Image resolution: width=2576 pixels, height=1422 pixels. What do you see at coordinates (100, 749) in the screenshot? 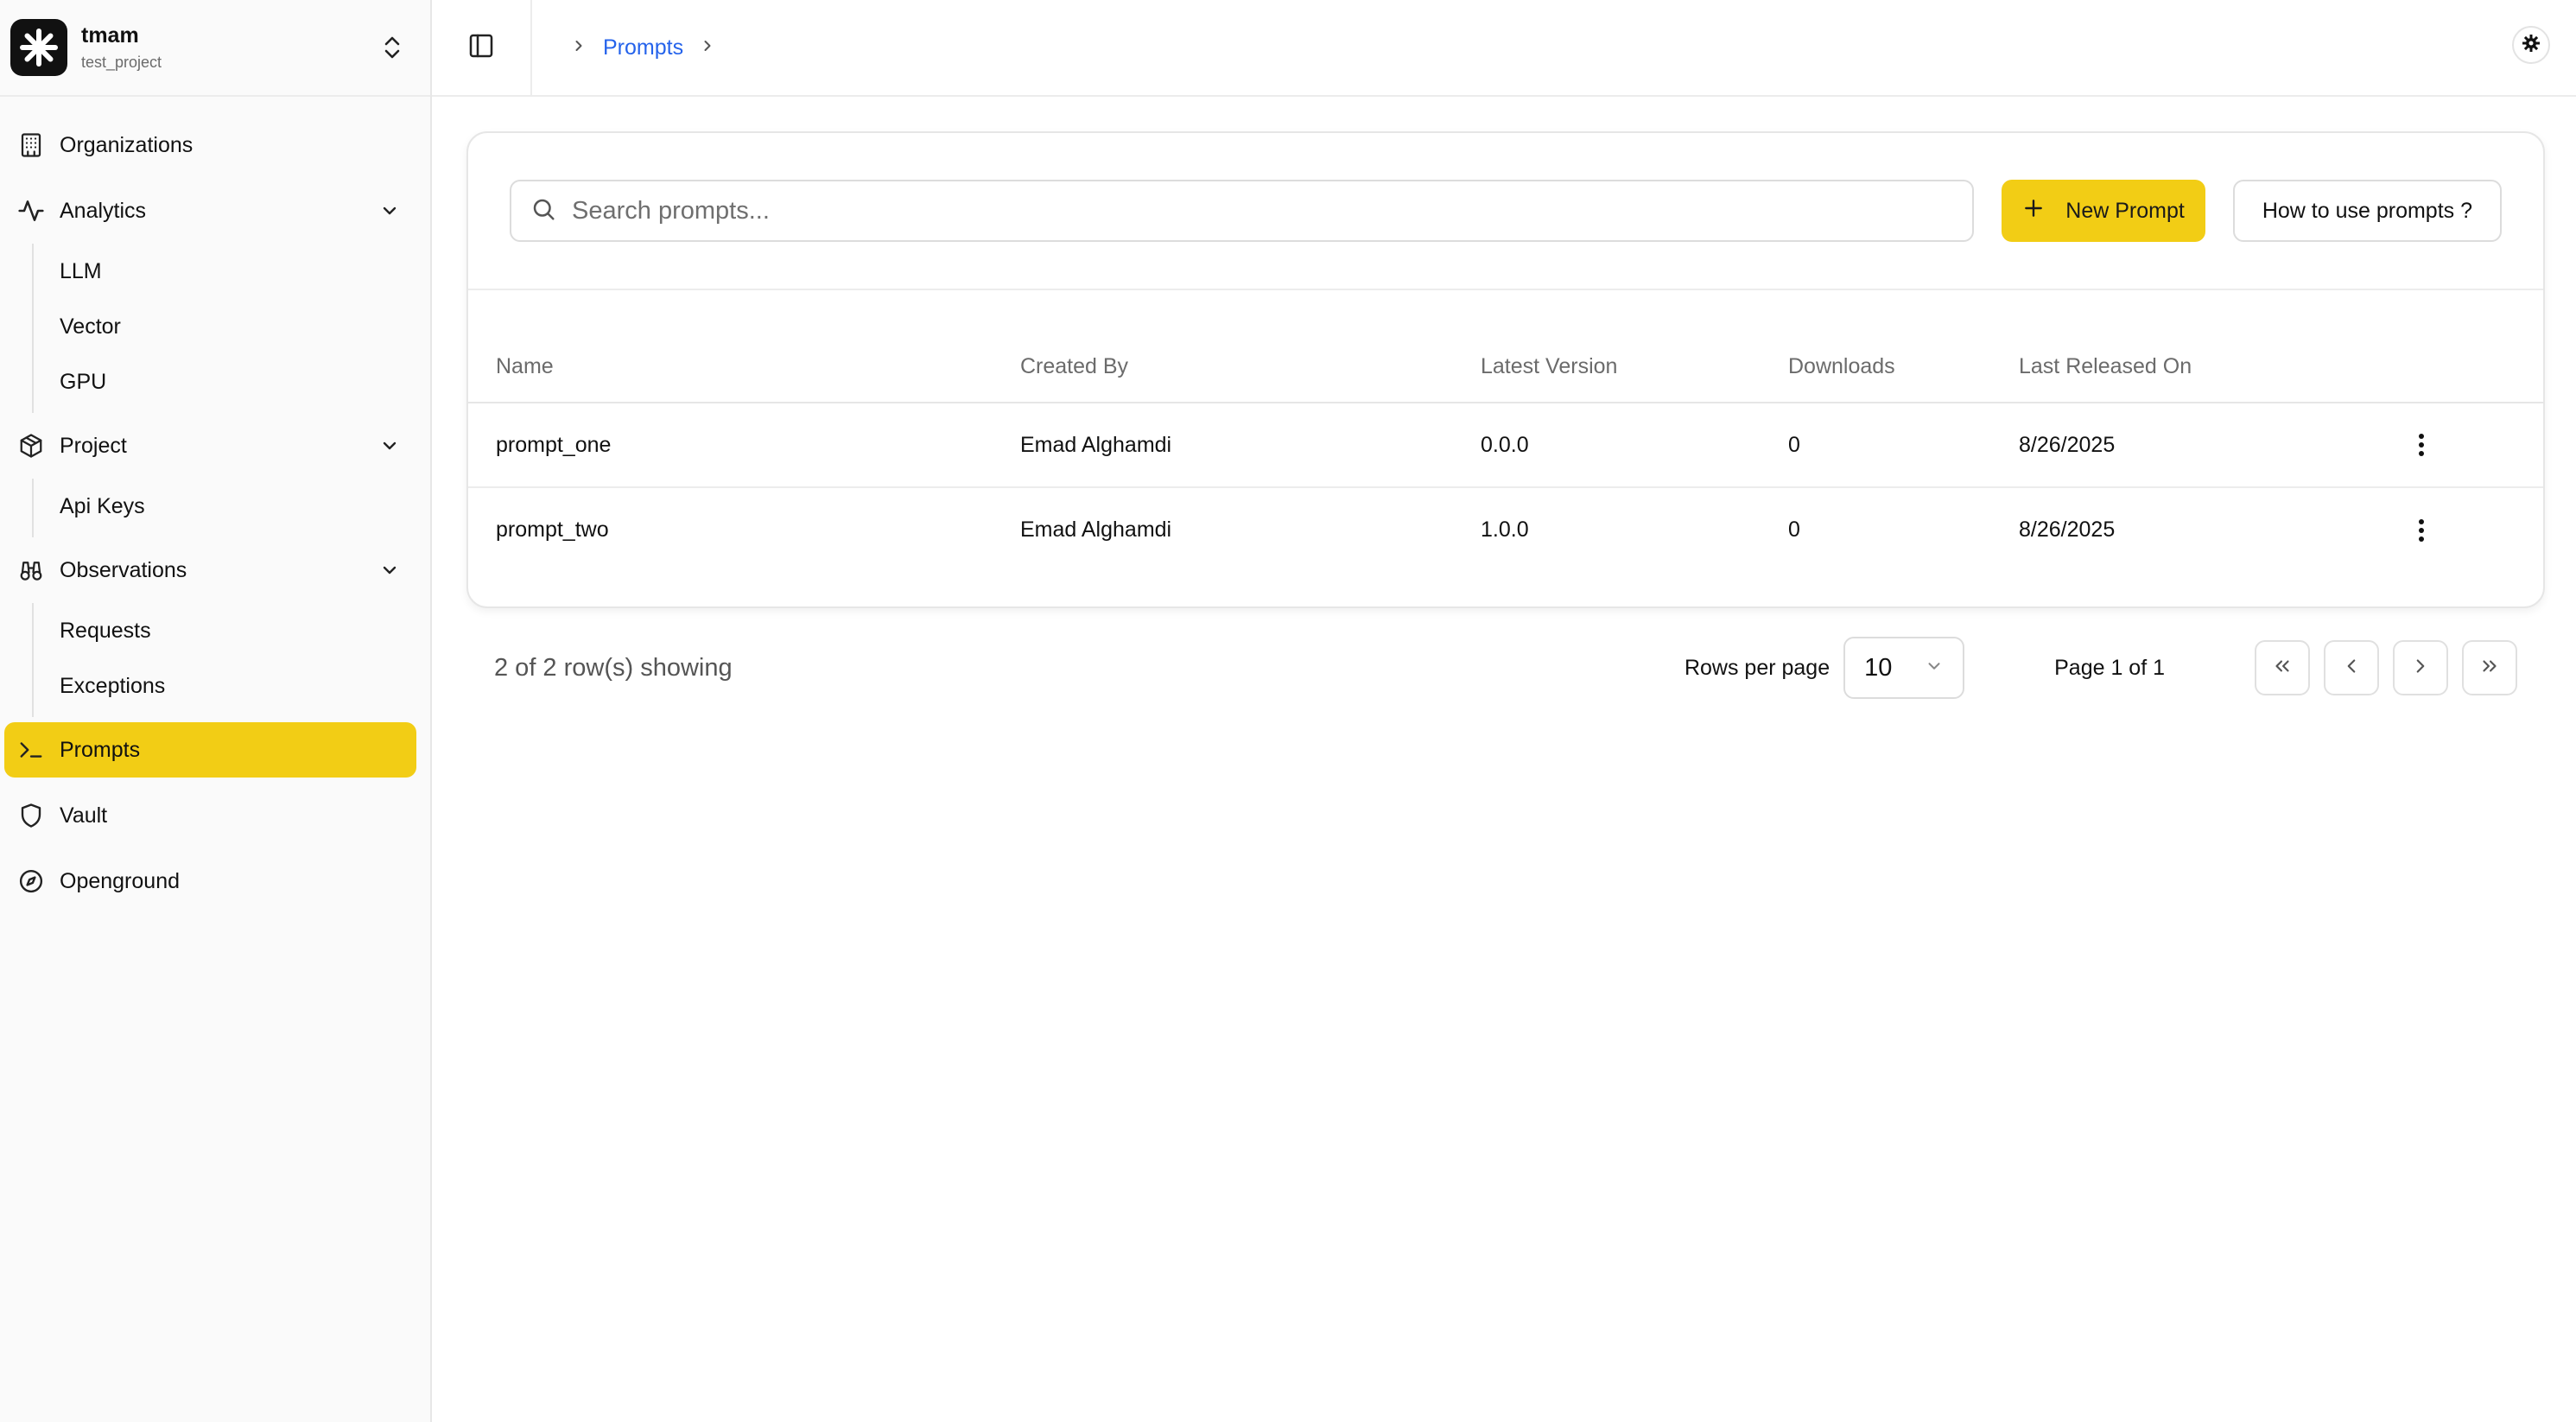
I see `sidebar-item-label: Prompts` at bounding box center [100, 749].